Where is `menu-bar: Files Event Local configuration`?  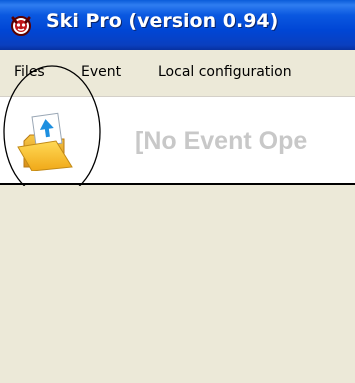
menu-bar: Files Event Local configuration is located at coordinates (177, 73).